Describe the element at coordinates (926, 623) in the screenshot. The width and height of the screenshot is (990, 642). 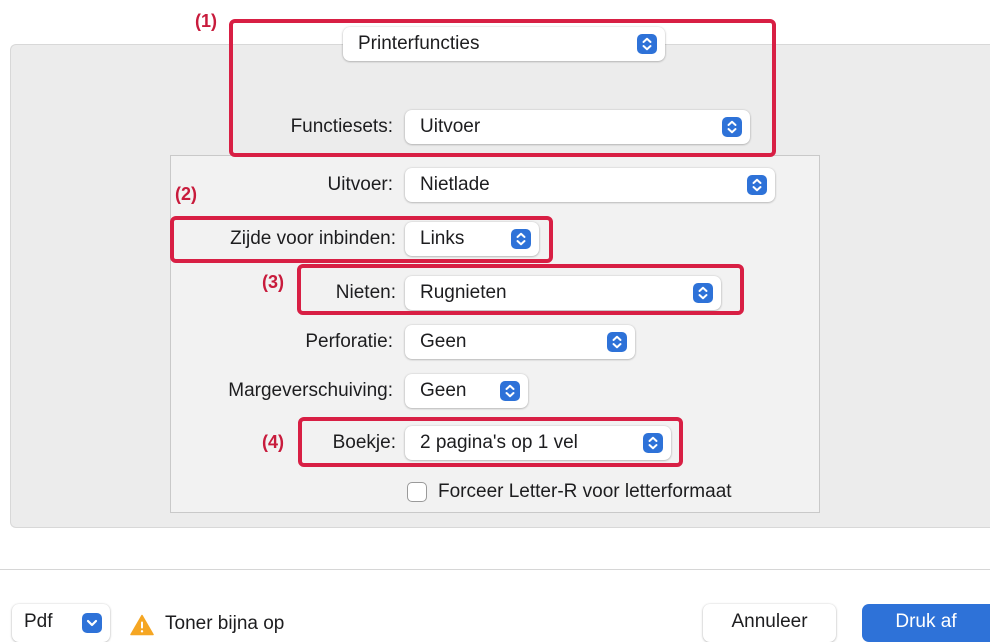
I see `print-button: Druk af` at that location.